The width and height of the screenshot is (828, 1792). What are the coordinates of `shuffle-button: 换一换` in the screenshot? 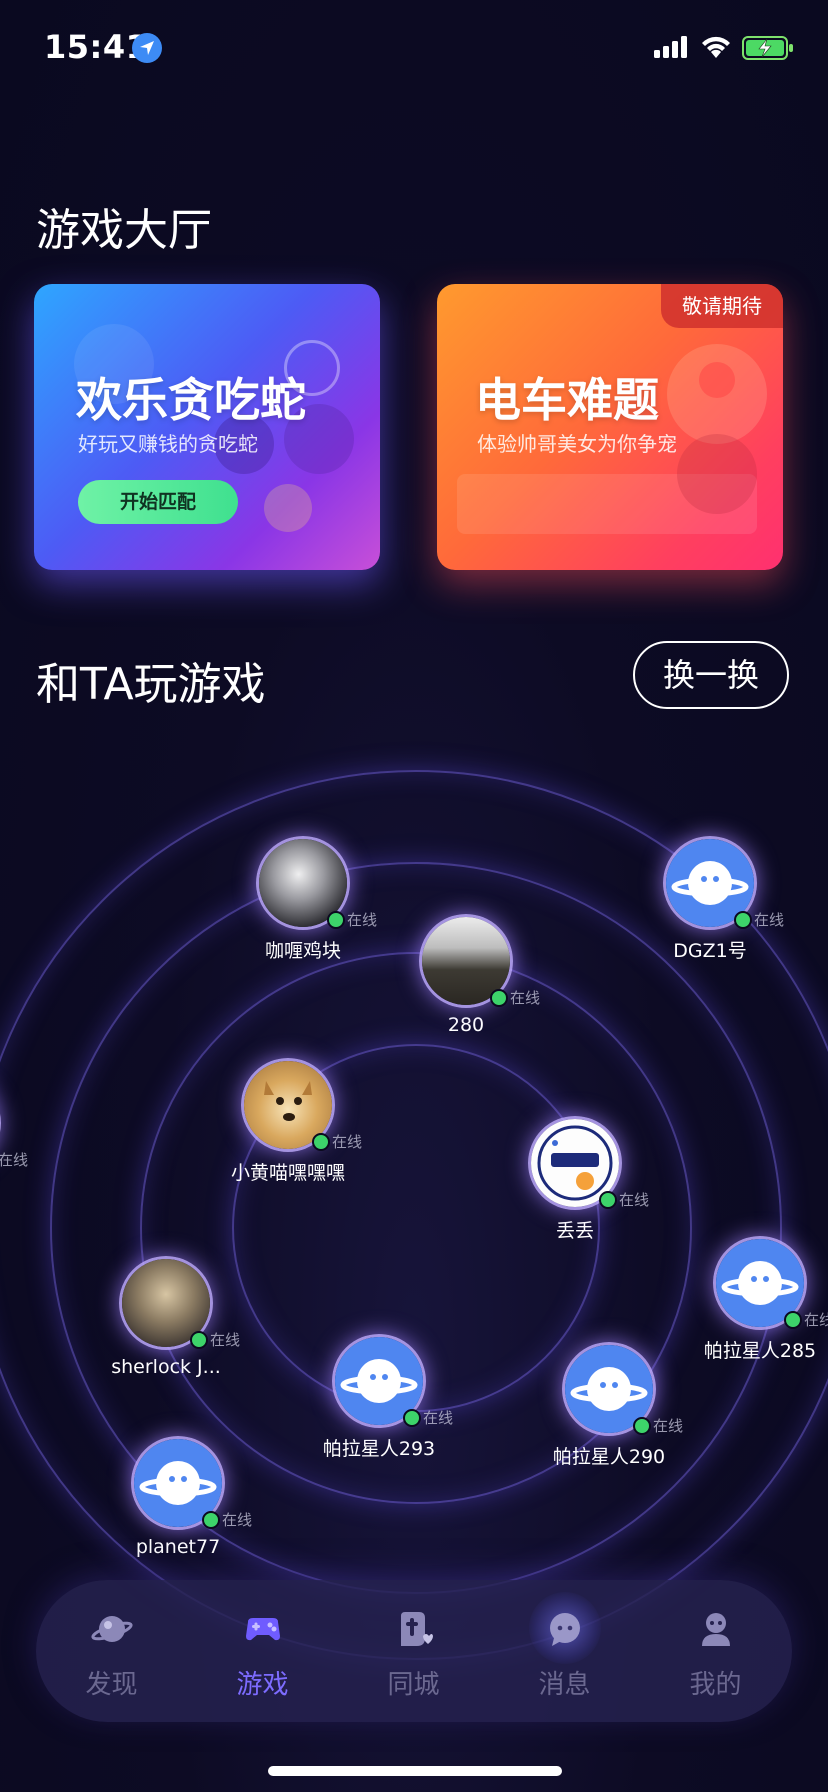 It's located at (711, 675).